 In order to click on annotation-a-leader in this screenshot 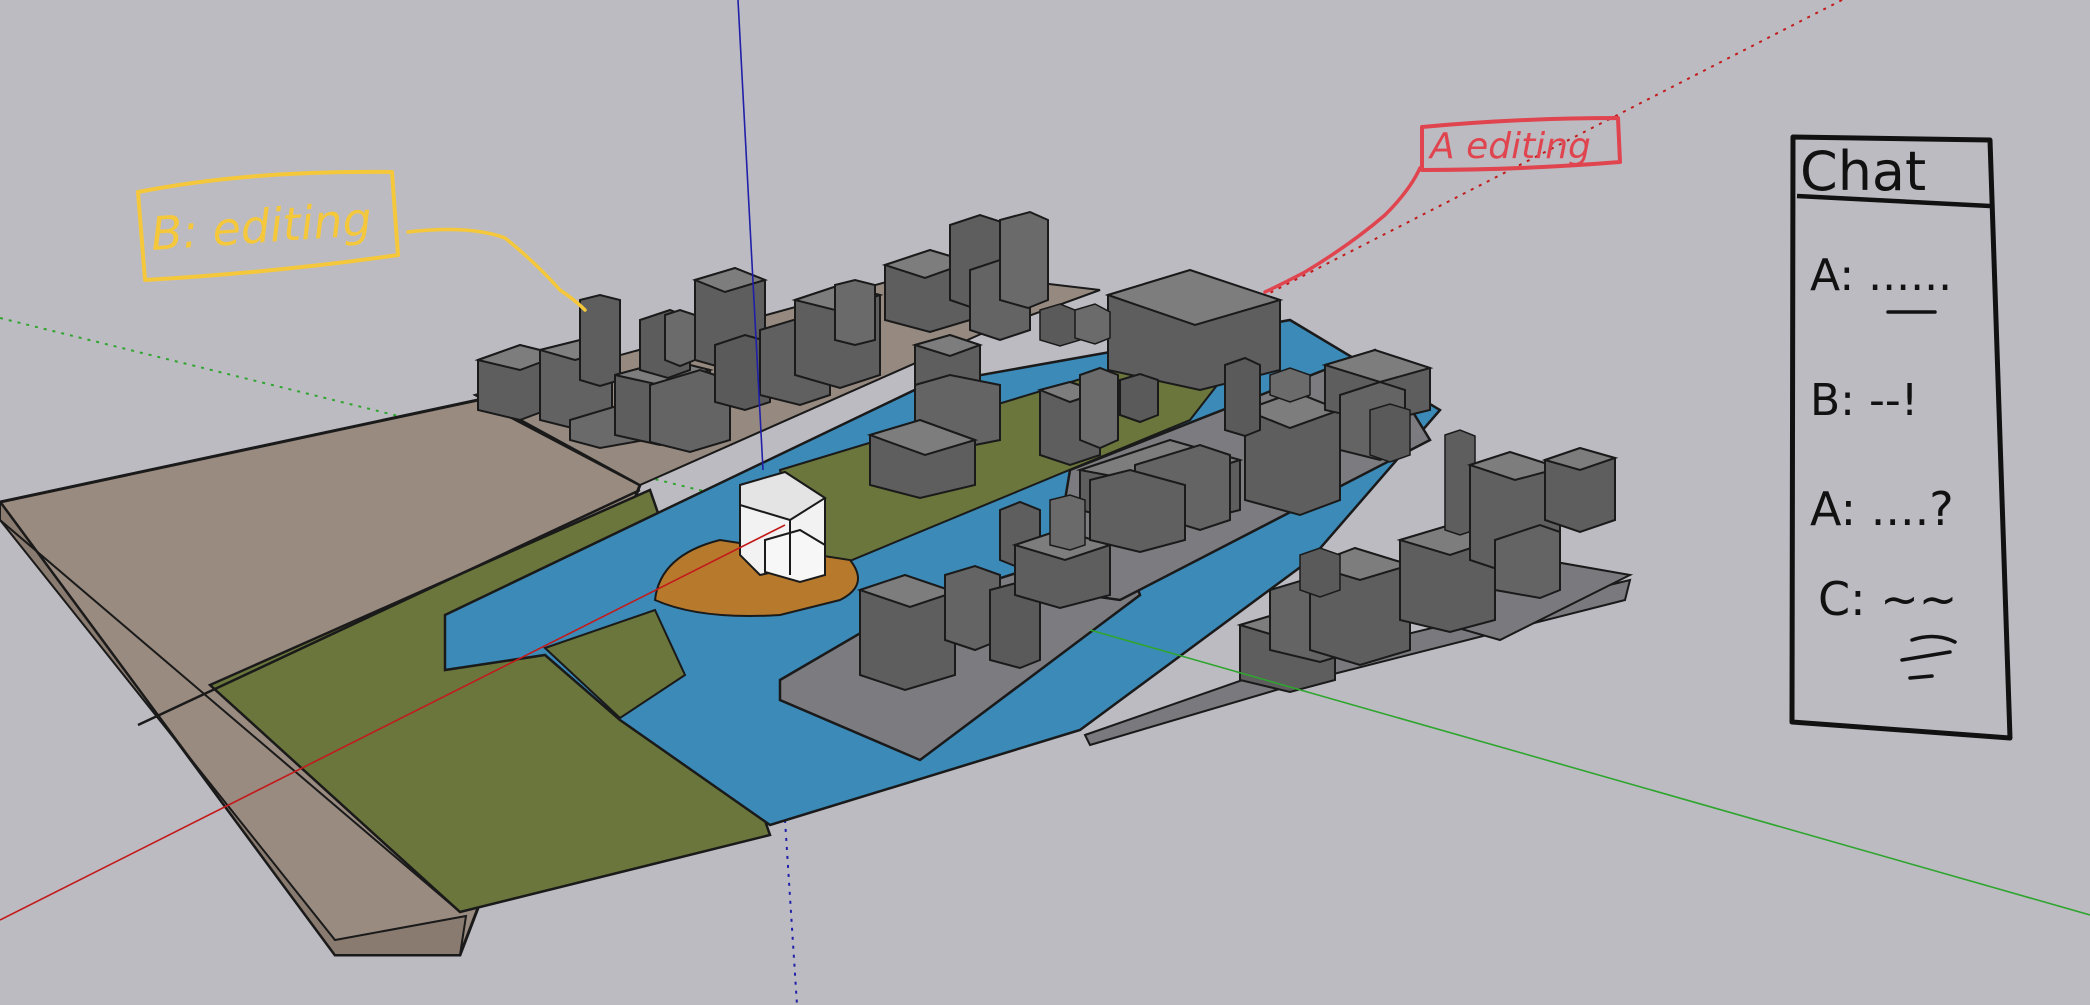, I will do `click(1342, 230)`.